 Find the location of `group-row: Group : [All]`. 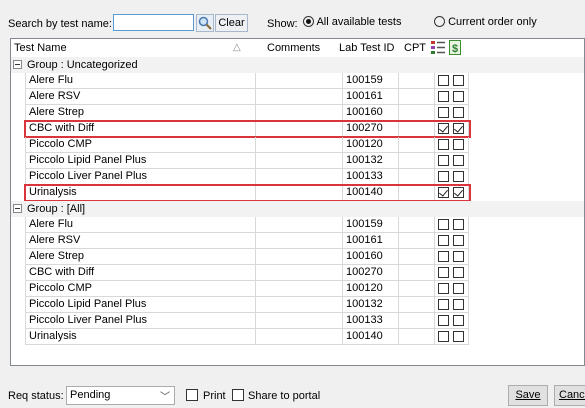

group-row: Group : [All] is located at coordinates (297, 209).